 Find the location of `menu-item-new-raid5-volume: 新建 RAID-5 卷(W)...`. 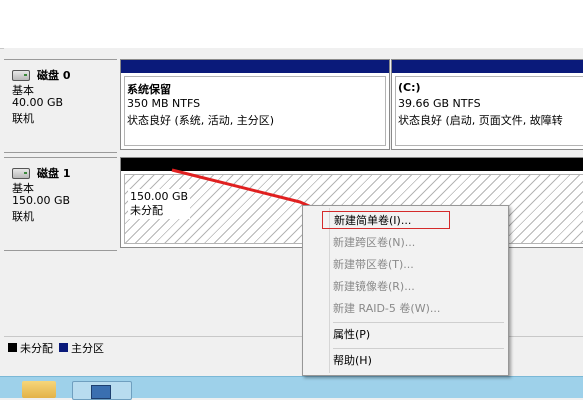

menu-item-new-raid5-volume: 新建 RAID-5 卷(W)... is located at coordinates (386, 309).